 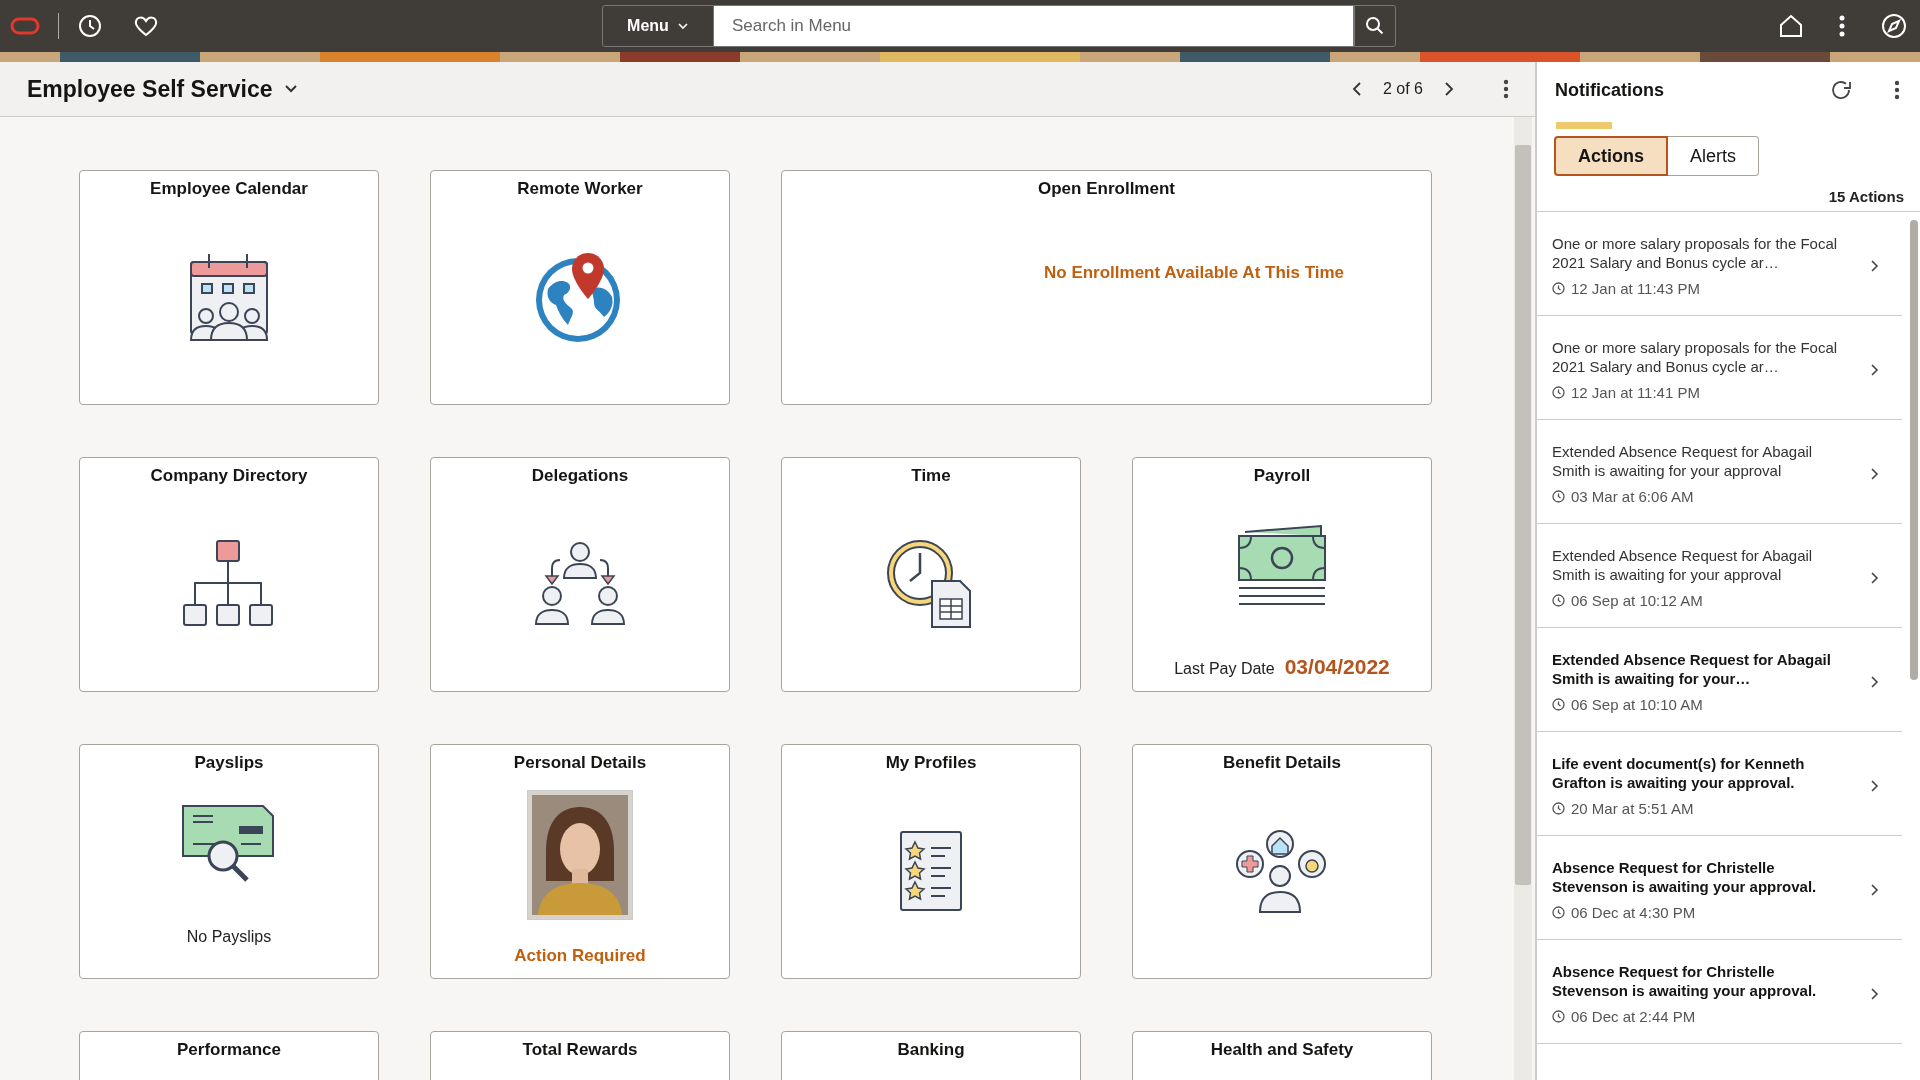 I want to click on search-icon, so click(x=1375, y=26).